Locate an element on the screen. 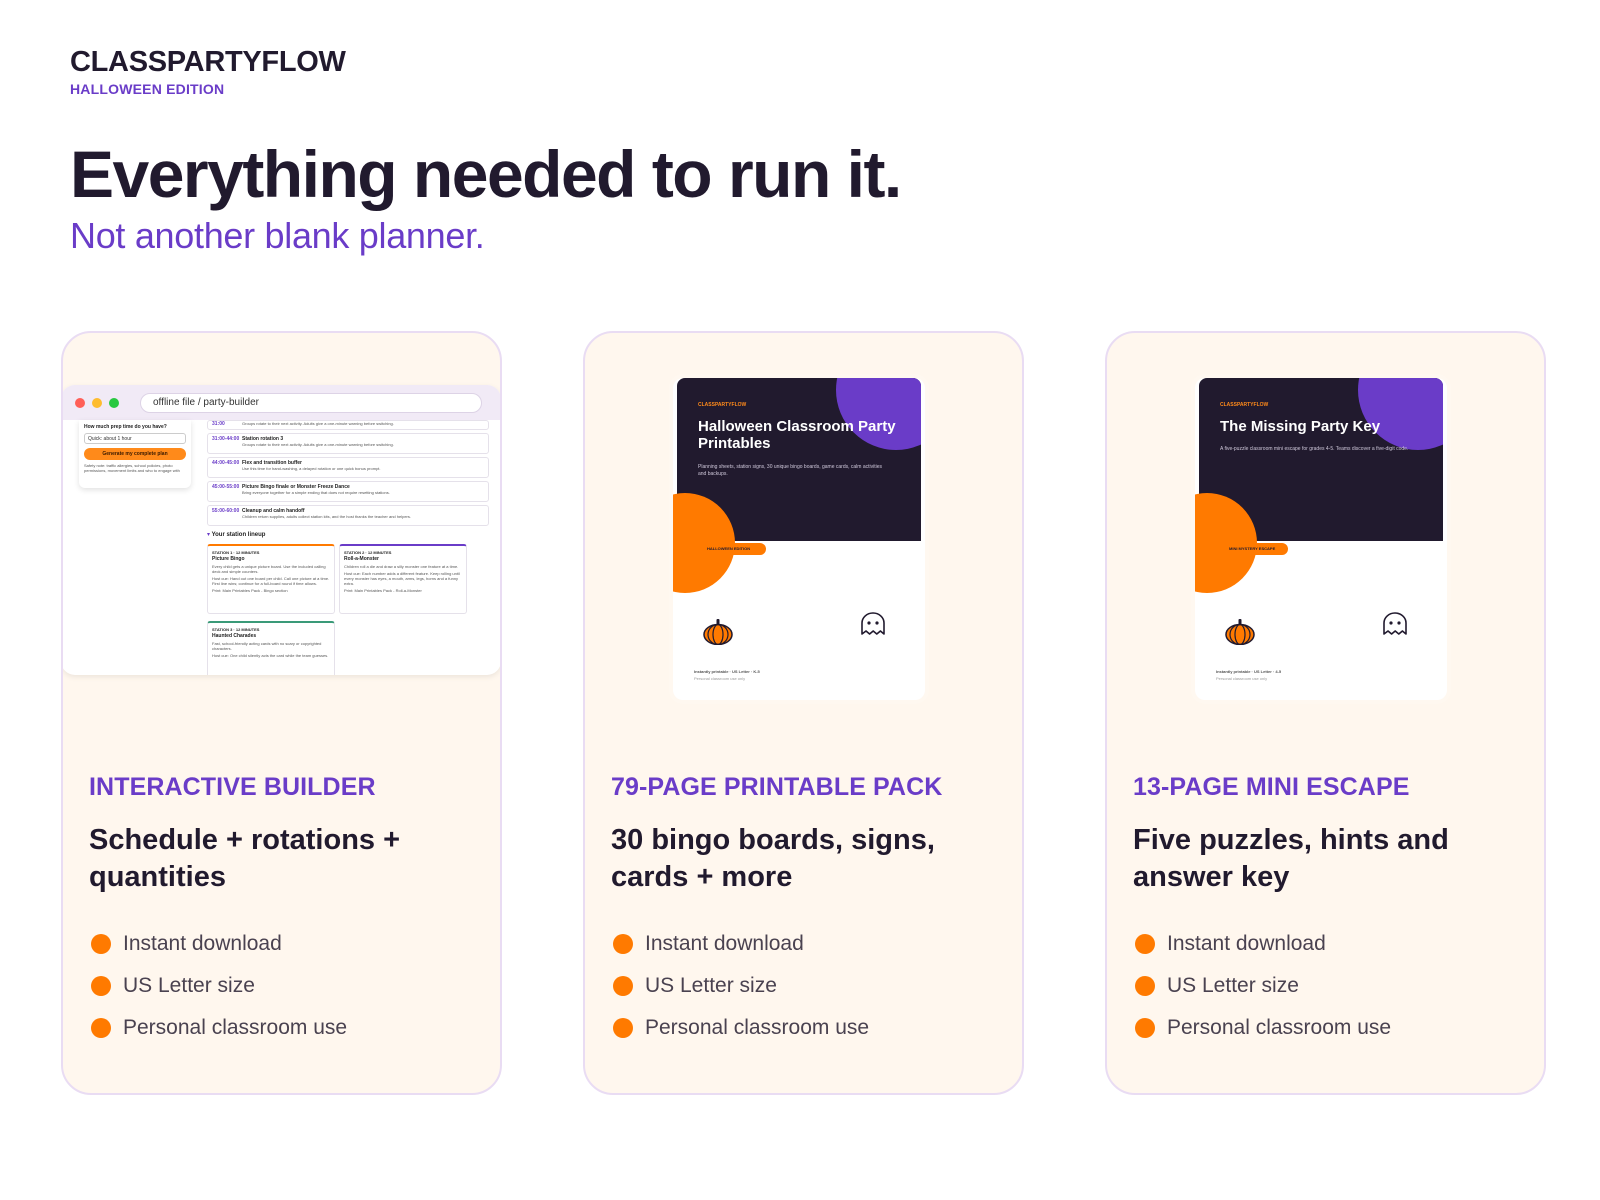  card-title: Five puzzles, hints and answer key is located at coordinates (1291, 858).